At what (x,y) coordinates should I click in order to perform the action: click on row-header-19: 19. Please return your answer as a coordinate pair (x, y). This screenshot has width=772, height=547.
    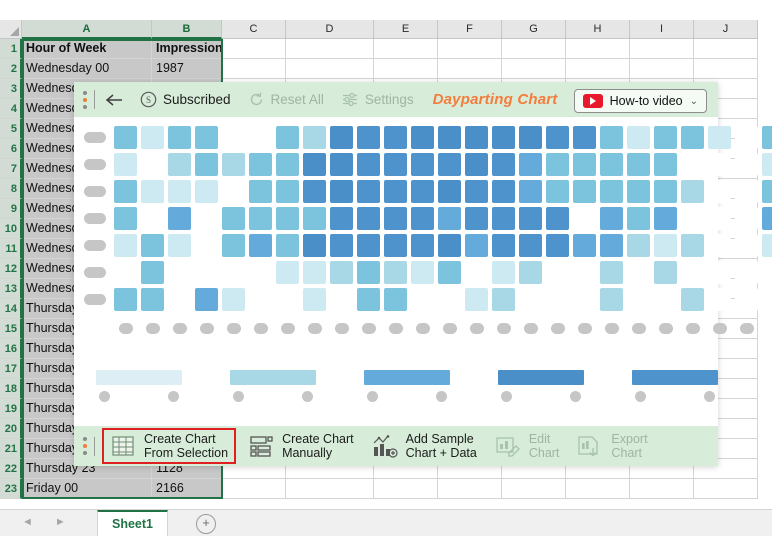
    Looking at the image, I should click on (11, 409).